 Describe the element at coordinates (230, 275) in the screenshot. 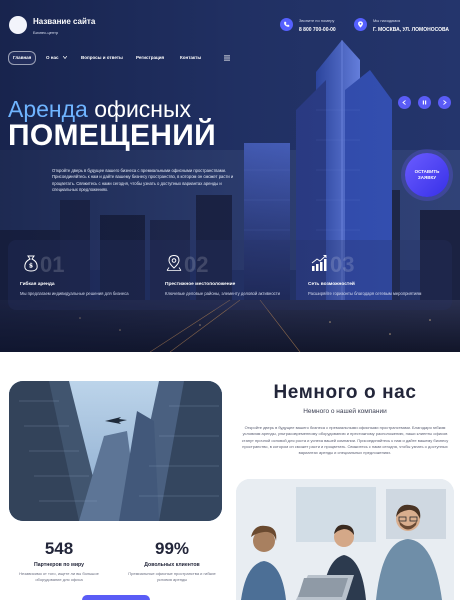

I see `features-panel` at that location.